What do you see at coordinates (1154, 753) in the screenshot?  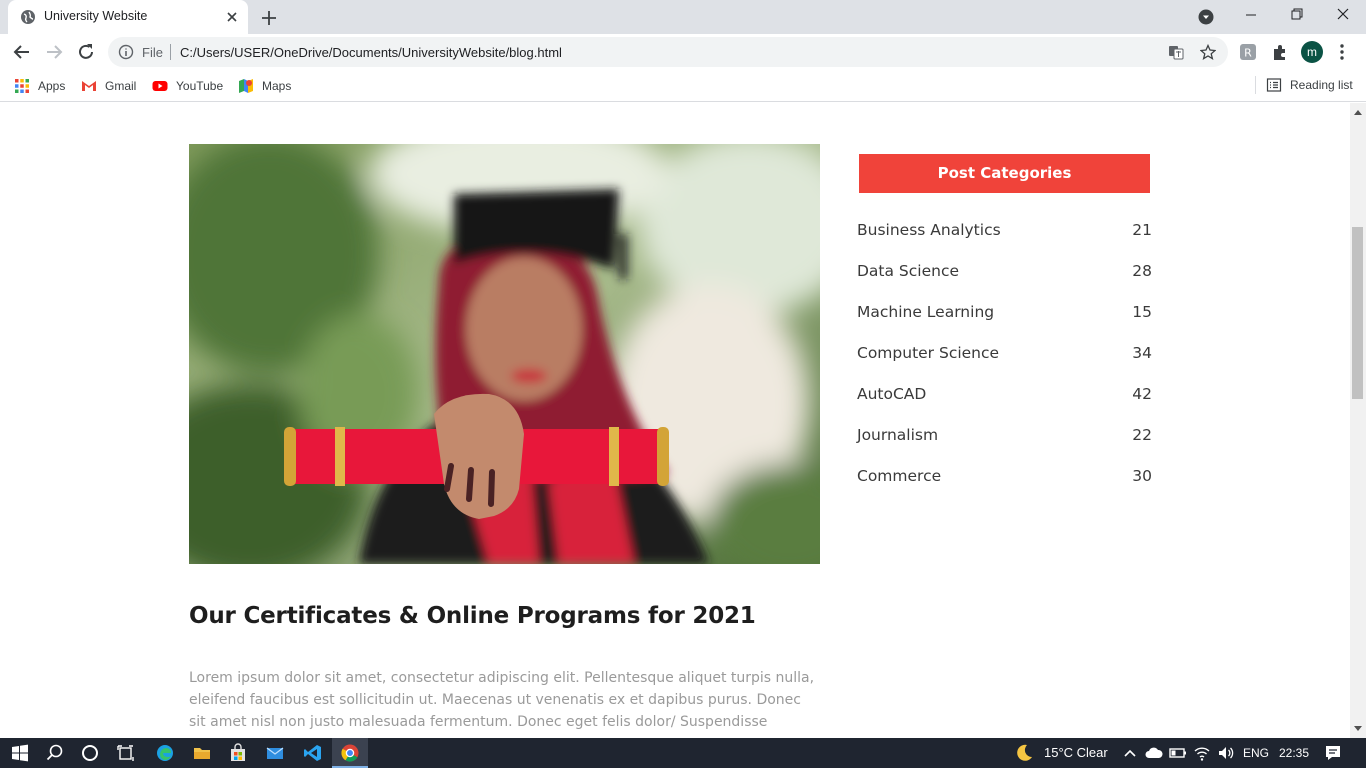 I see `onedrive-cloud-icon` at bounding box center [1154, 753].